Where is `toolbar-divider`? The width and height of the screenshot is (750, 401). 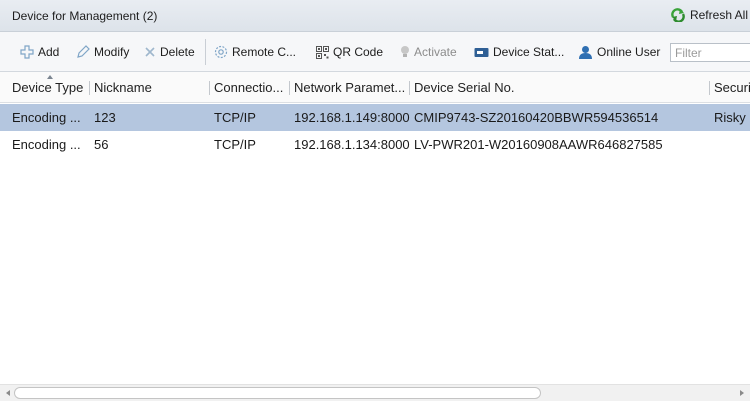
toolbar-divider is located at coordinates (205, 52).